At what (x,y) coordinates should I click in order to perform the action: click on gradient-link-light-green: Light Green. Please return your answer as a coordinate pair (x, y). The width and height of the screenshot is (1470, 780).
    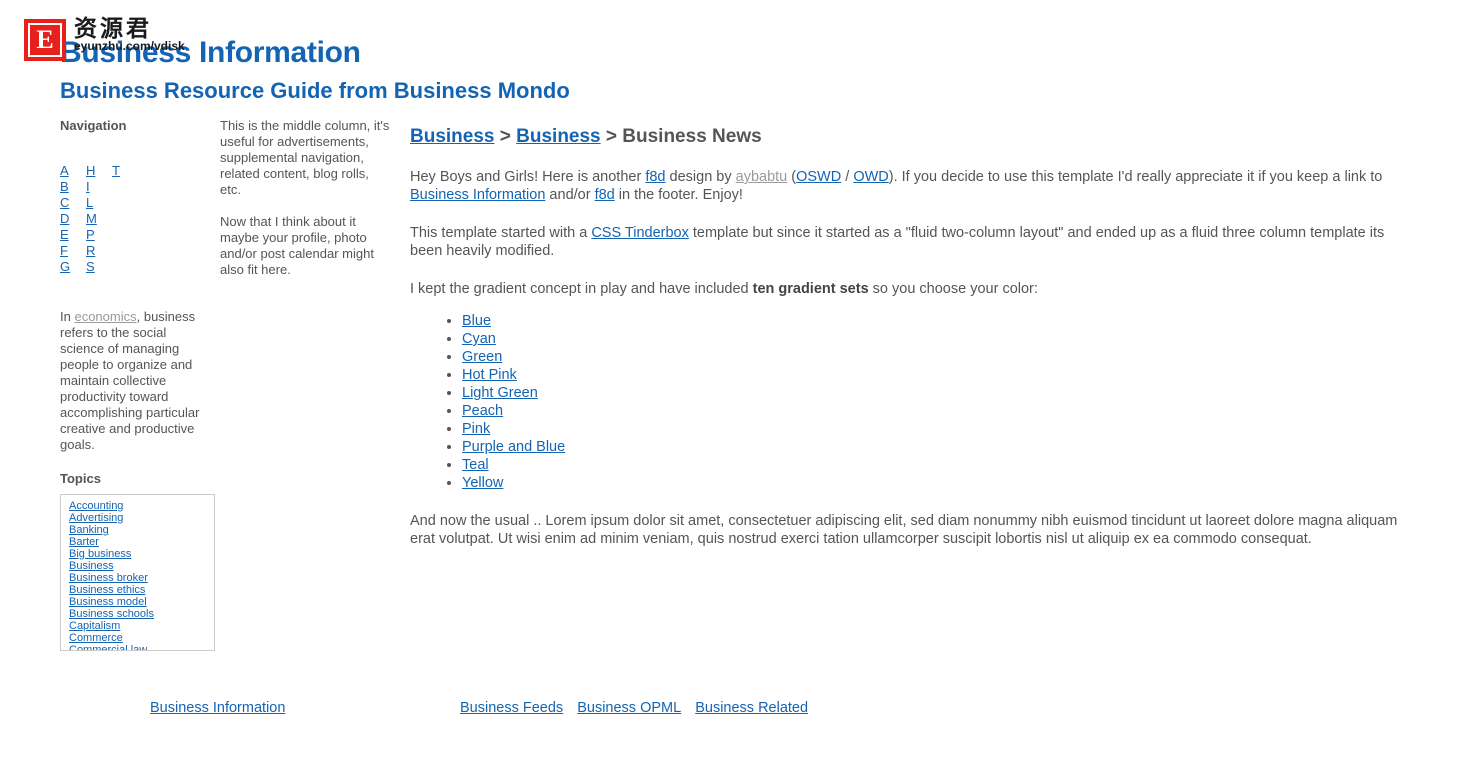
    Looking at the image, I should click on (500, 393).